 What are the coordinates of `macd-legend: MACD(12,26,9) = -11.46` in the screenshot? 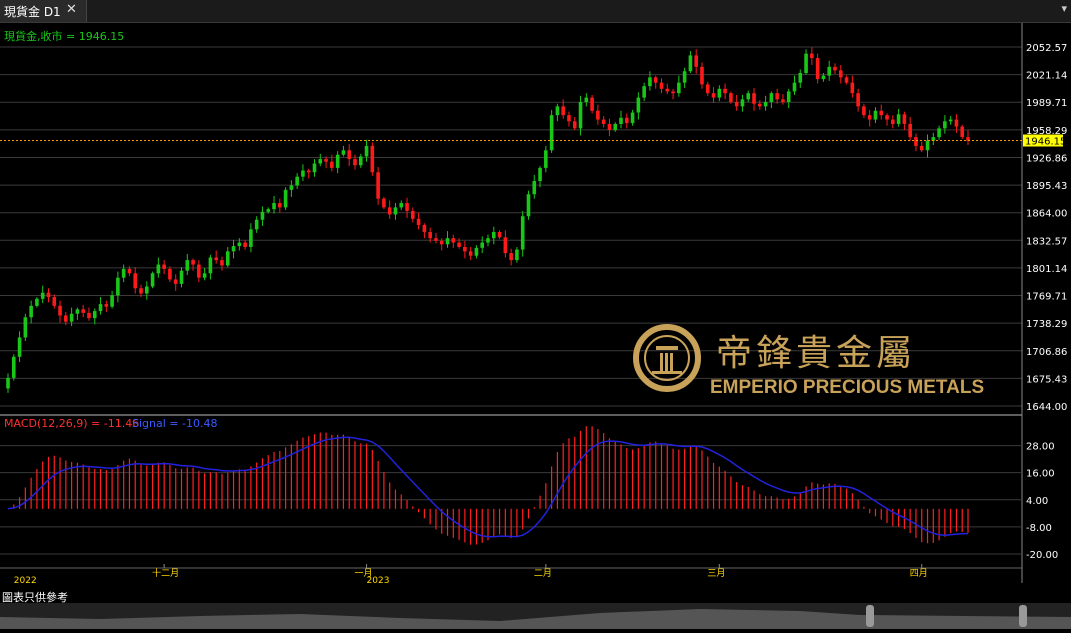 It's located at (71, 423).